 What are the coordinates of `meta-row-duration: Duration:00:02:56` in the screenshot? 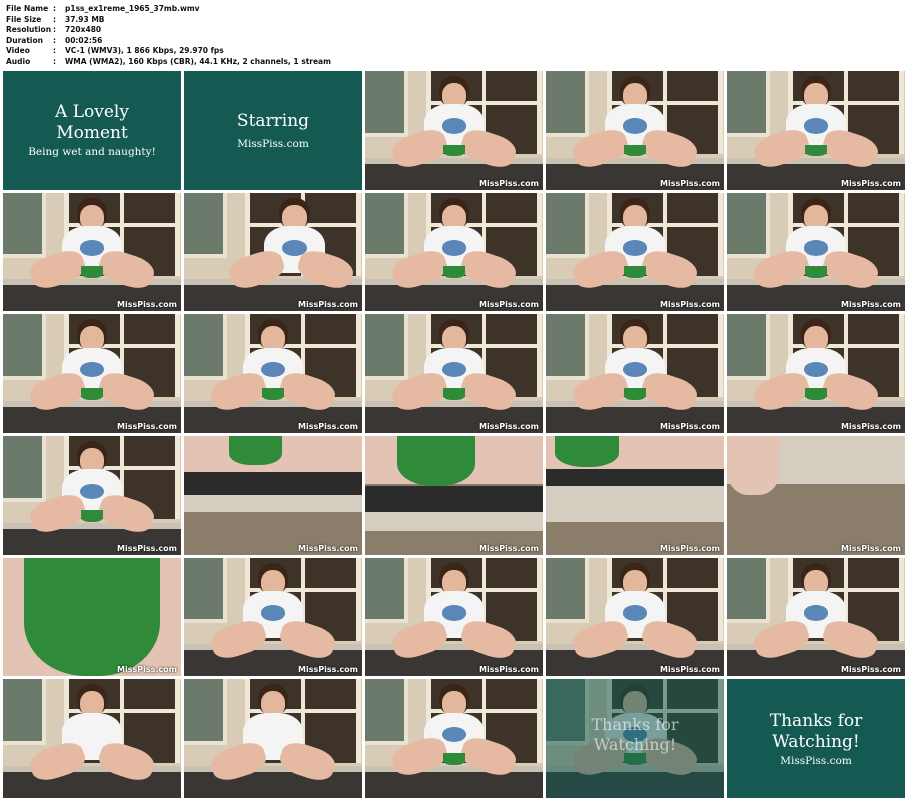 It's located at (54, 40).